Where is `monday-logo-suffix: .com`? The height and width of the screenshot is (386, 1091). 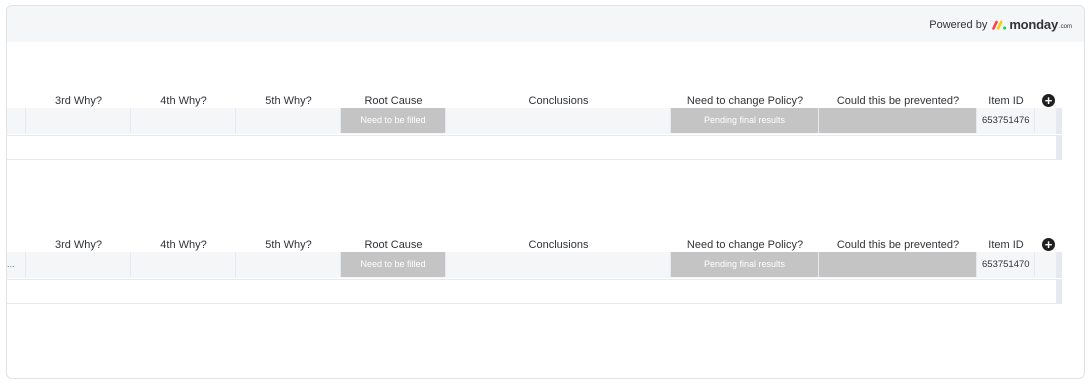
monday-logo-suffix: .com is located at coordinates (1065, 26).